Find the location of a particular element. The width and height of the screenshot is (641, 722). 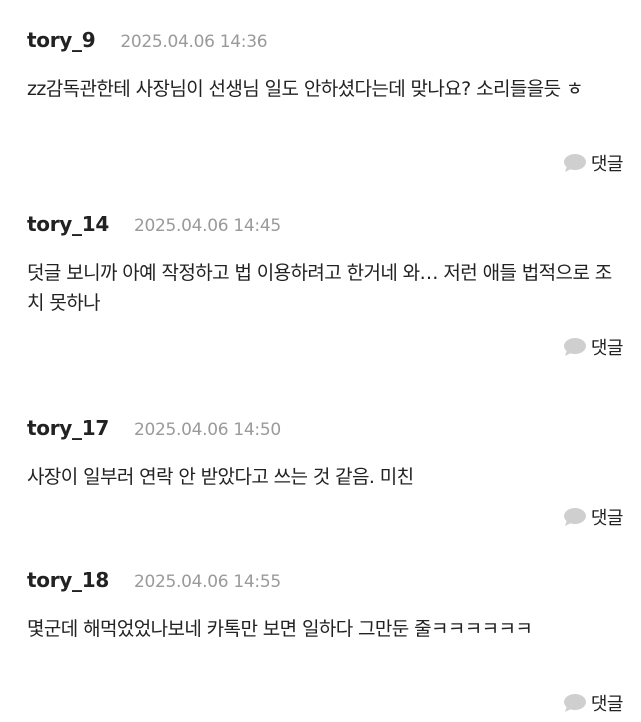

comment-username: tory_17 is located at coordinates (68, 428).